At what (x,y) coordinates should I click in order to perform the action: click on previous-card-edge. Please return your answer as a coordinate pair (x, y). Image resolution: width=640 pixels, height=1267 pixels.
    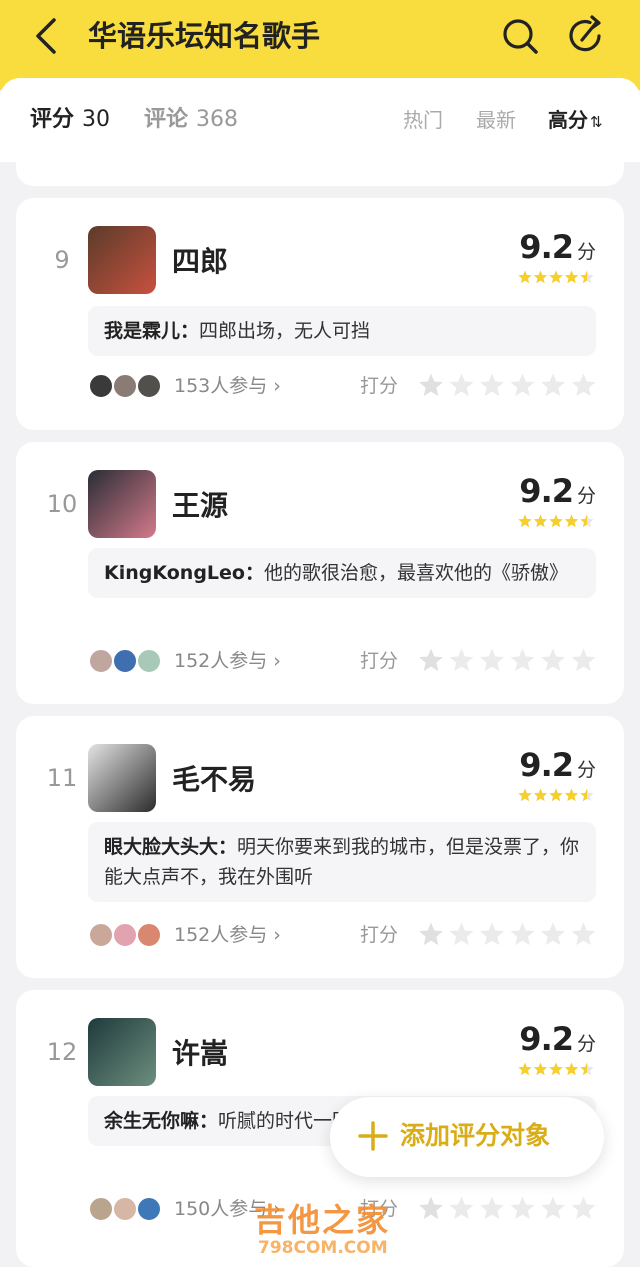
    Looking at the image, I should click on (320, 172).